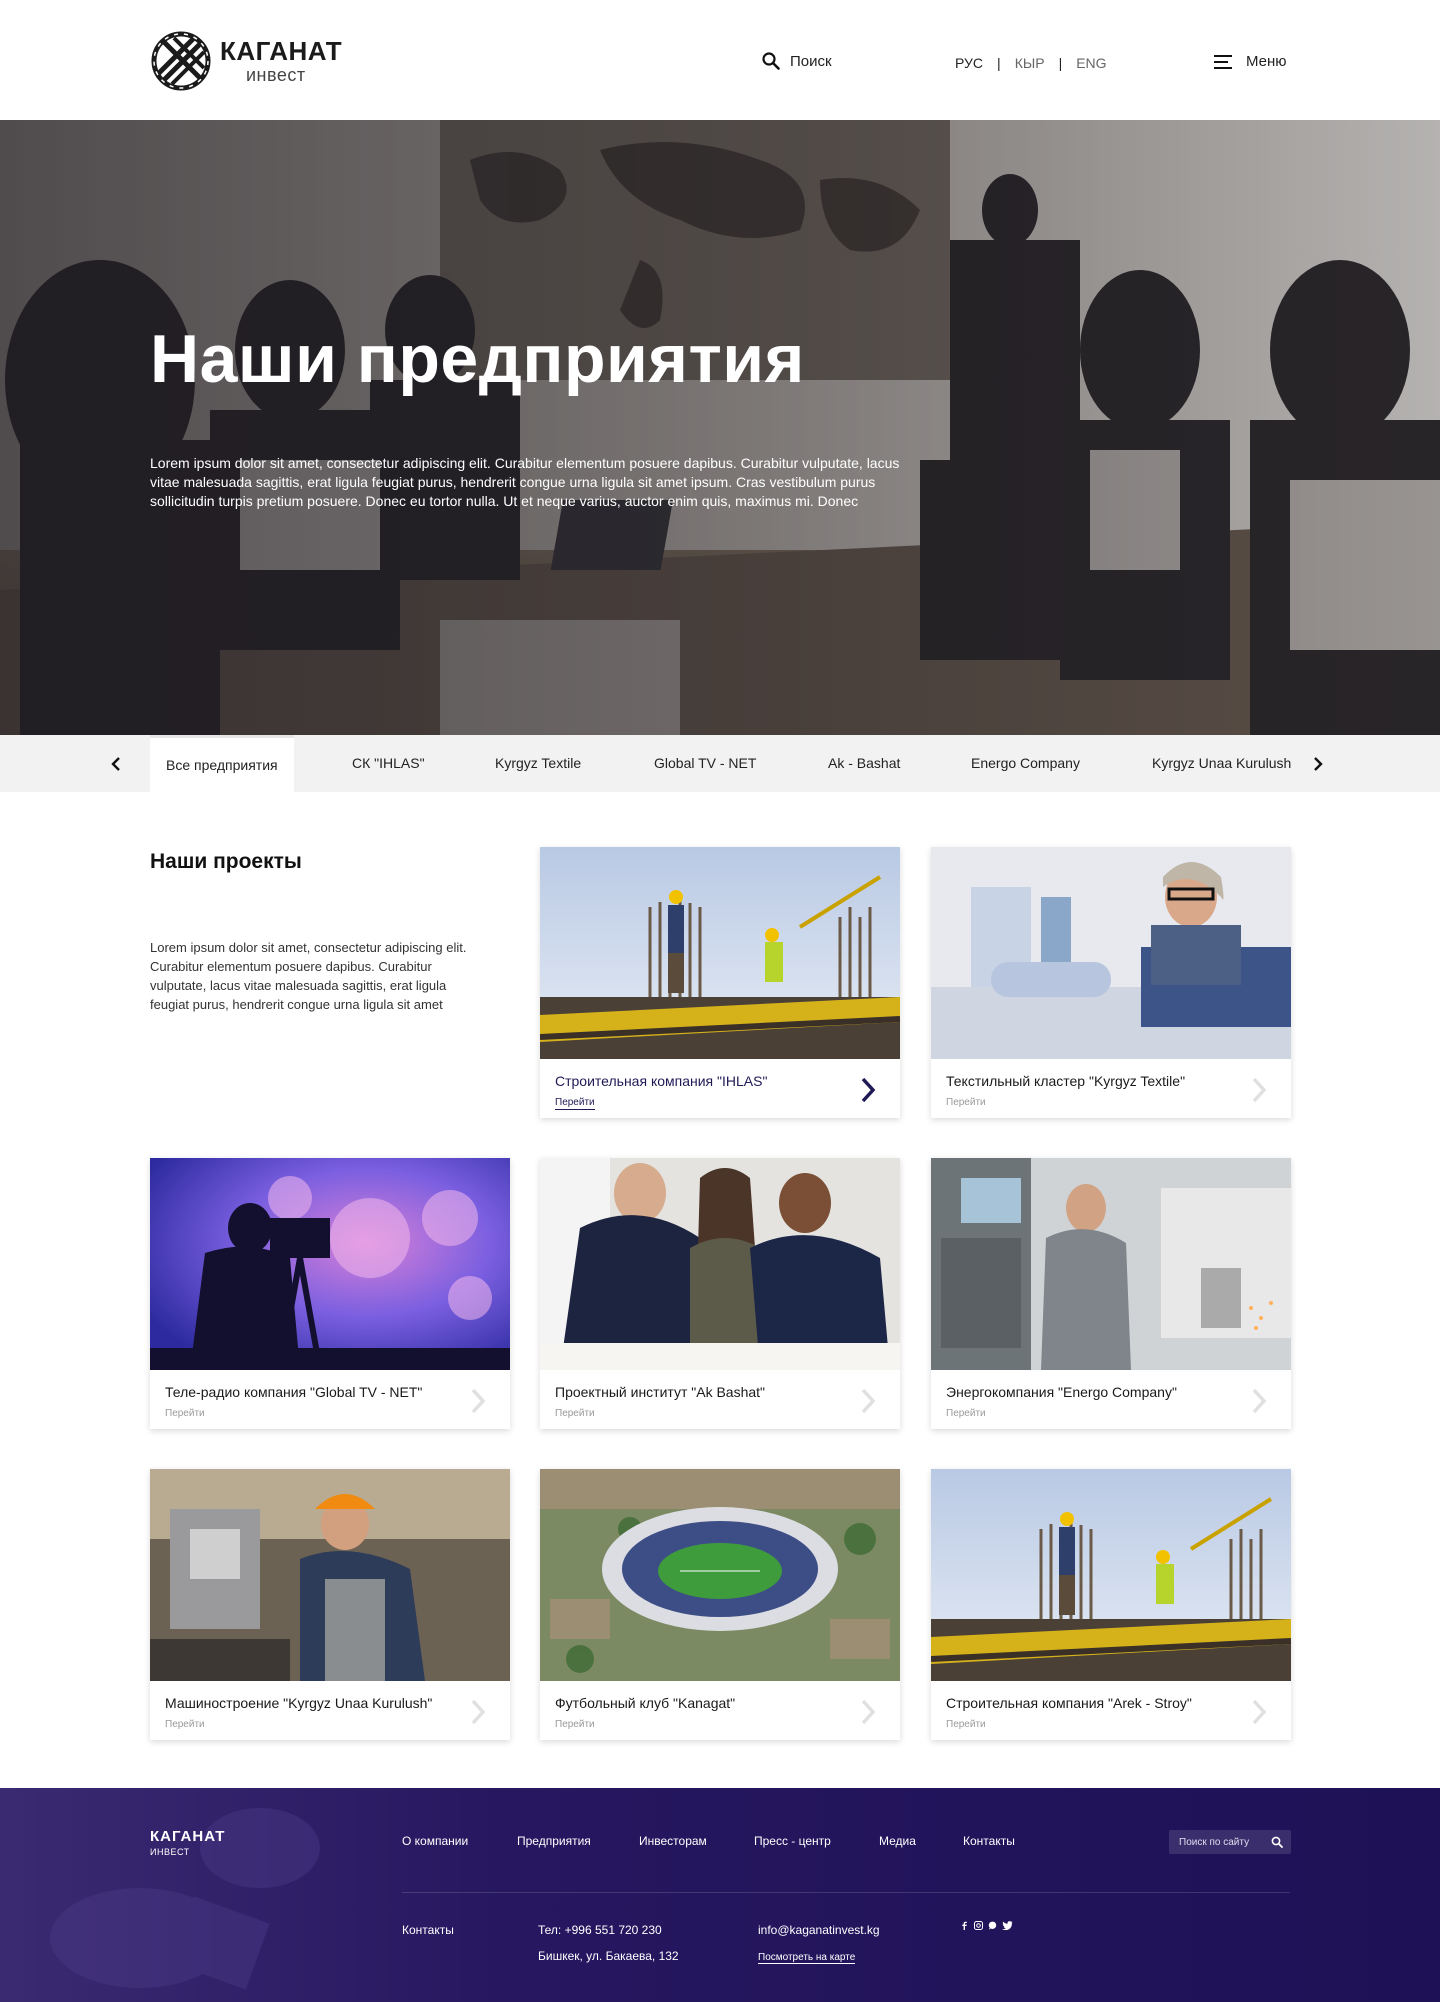 The image size is (1440, 2002). Describe the element at coordinates (188, 1836) in the screenshot. I see `footer-logo-title: КАГАНАТ` at that location.